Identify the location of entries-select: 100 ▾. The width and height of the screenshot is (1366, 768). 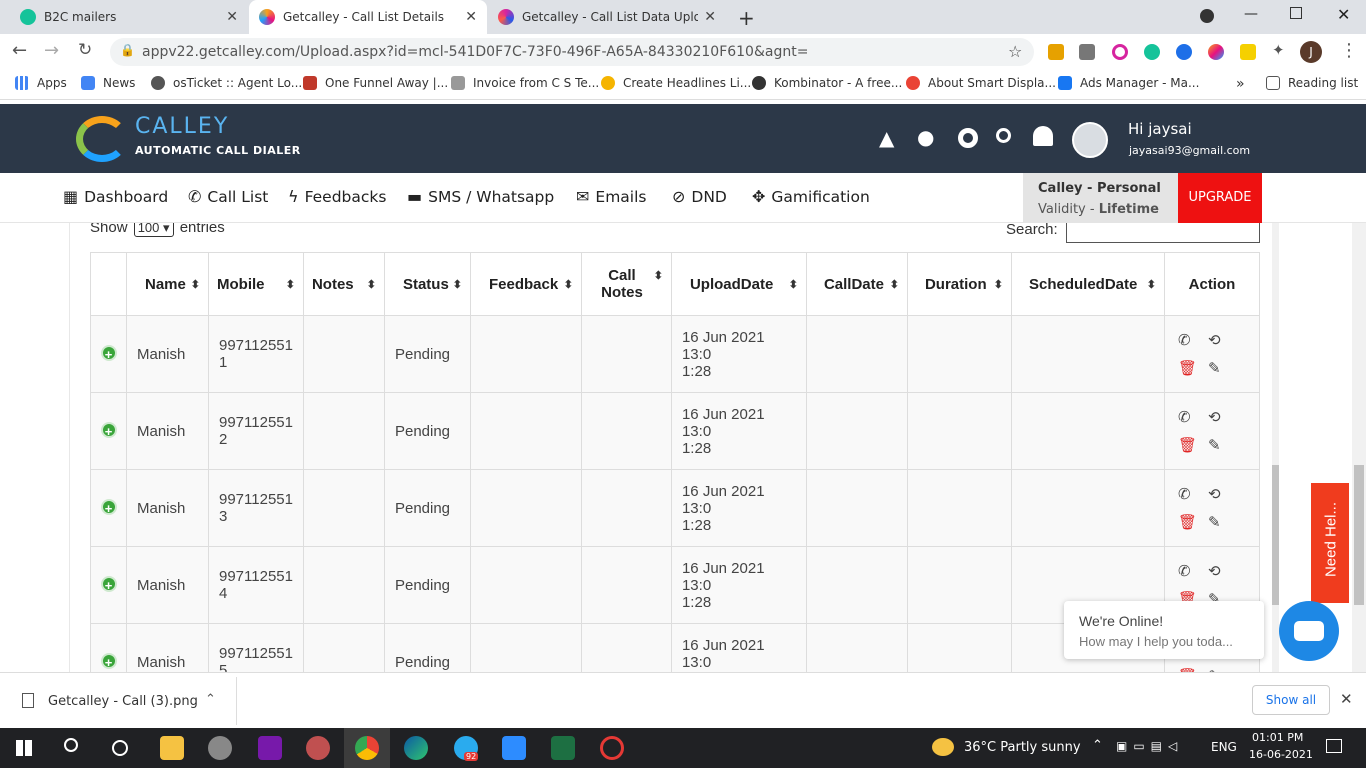
(153, 230).